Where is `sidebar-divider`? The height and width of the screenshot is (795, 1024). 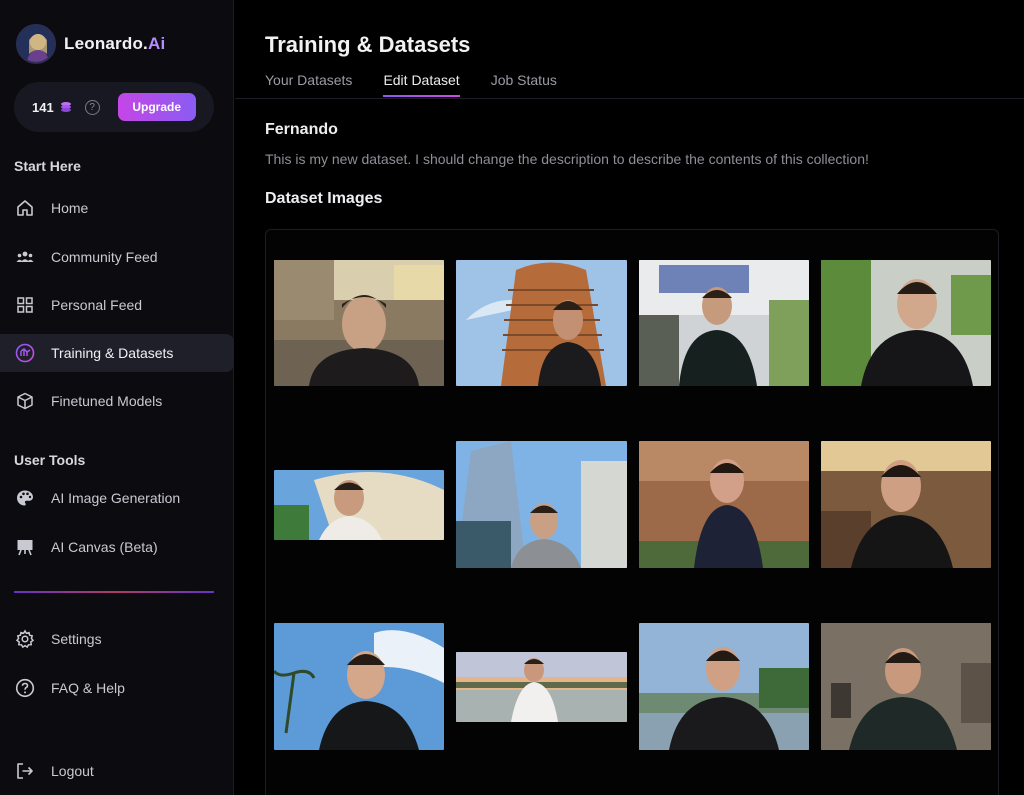 sidebar-divider is located at coordinates (114, 592).